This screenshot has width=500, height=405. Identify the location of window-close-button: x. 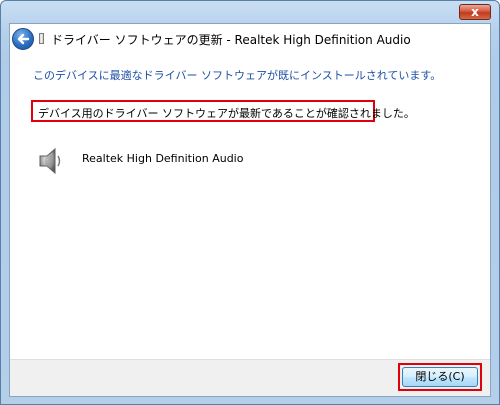
(475, 12).